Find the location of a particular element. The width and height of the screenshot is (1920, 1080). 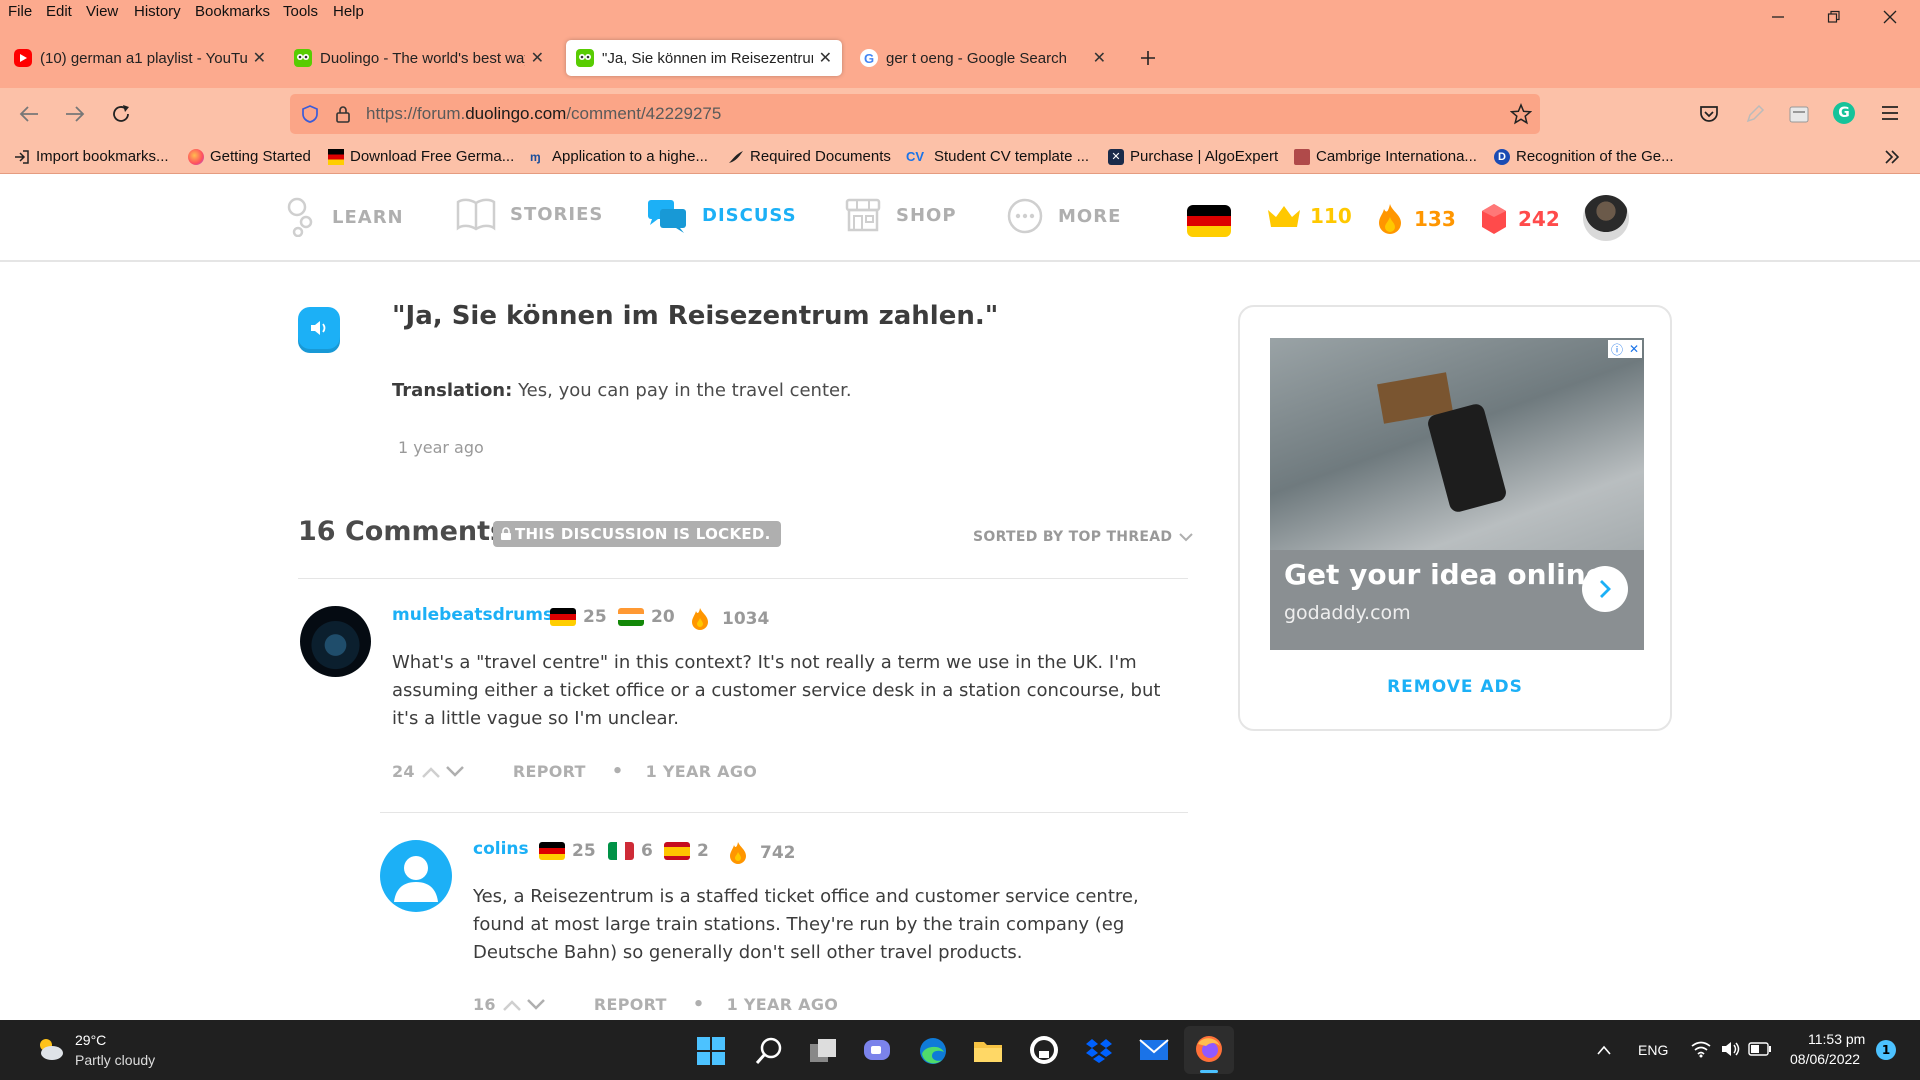

gems-counter: 242 is located at coordinates (1520, 219).